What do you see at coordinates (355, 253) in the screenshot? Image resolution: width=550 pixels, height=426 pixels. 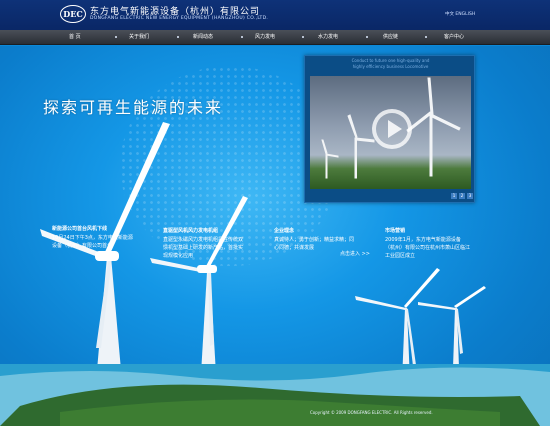 I see `more-link: 点击进入 >>` at bounding box center [355, 253].